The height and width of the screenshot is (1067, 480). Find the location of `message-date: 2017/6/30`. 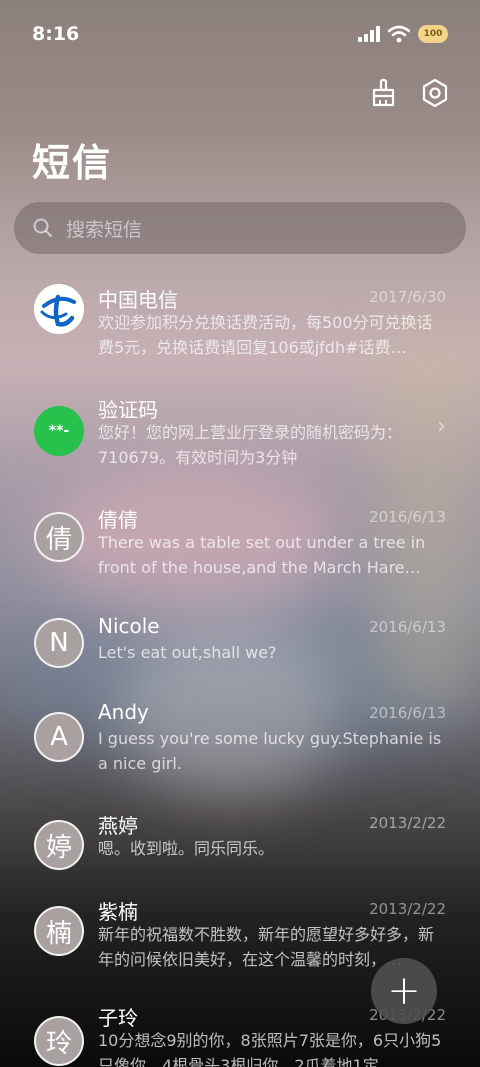

message-date: 2017/6/30 is located at coordinates (407, 297).